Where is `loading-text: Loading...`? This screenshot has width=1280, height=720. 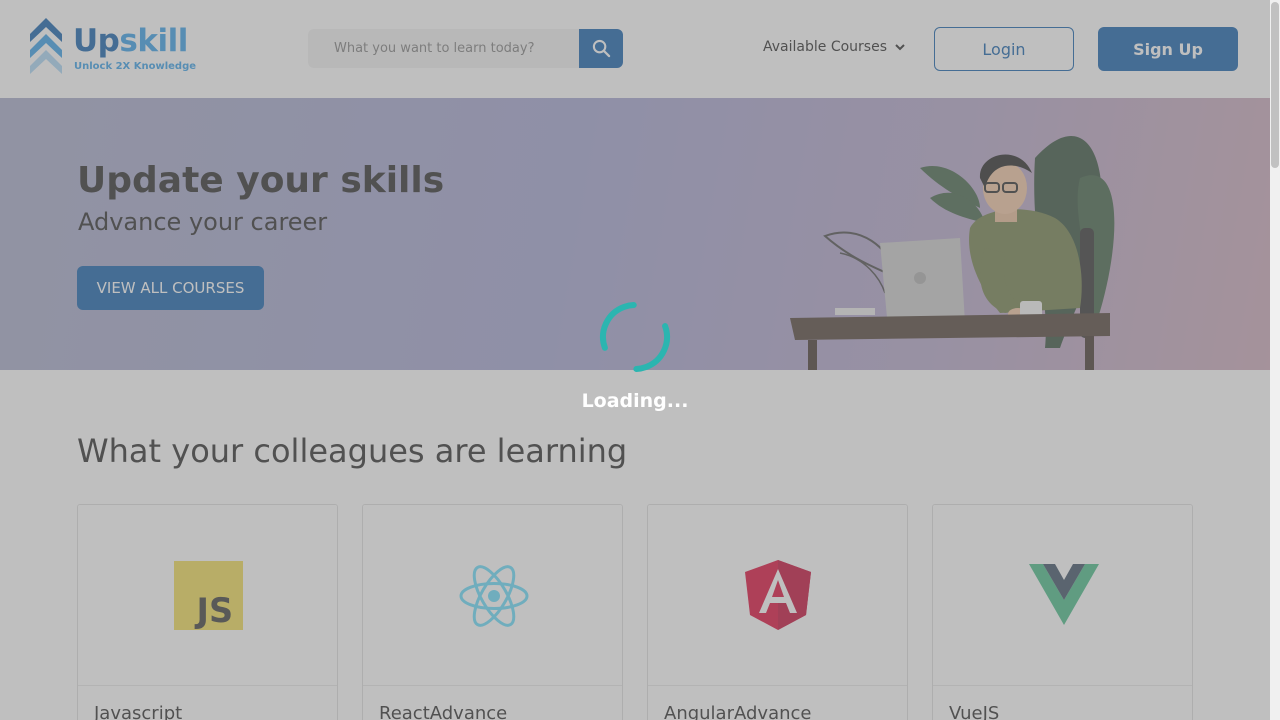
loading-text: Loading... is located at coordinates (635, 401).